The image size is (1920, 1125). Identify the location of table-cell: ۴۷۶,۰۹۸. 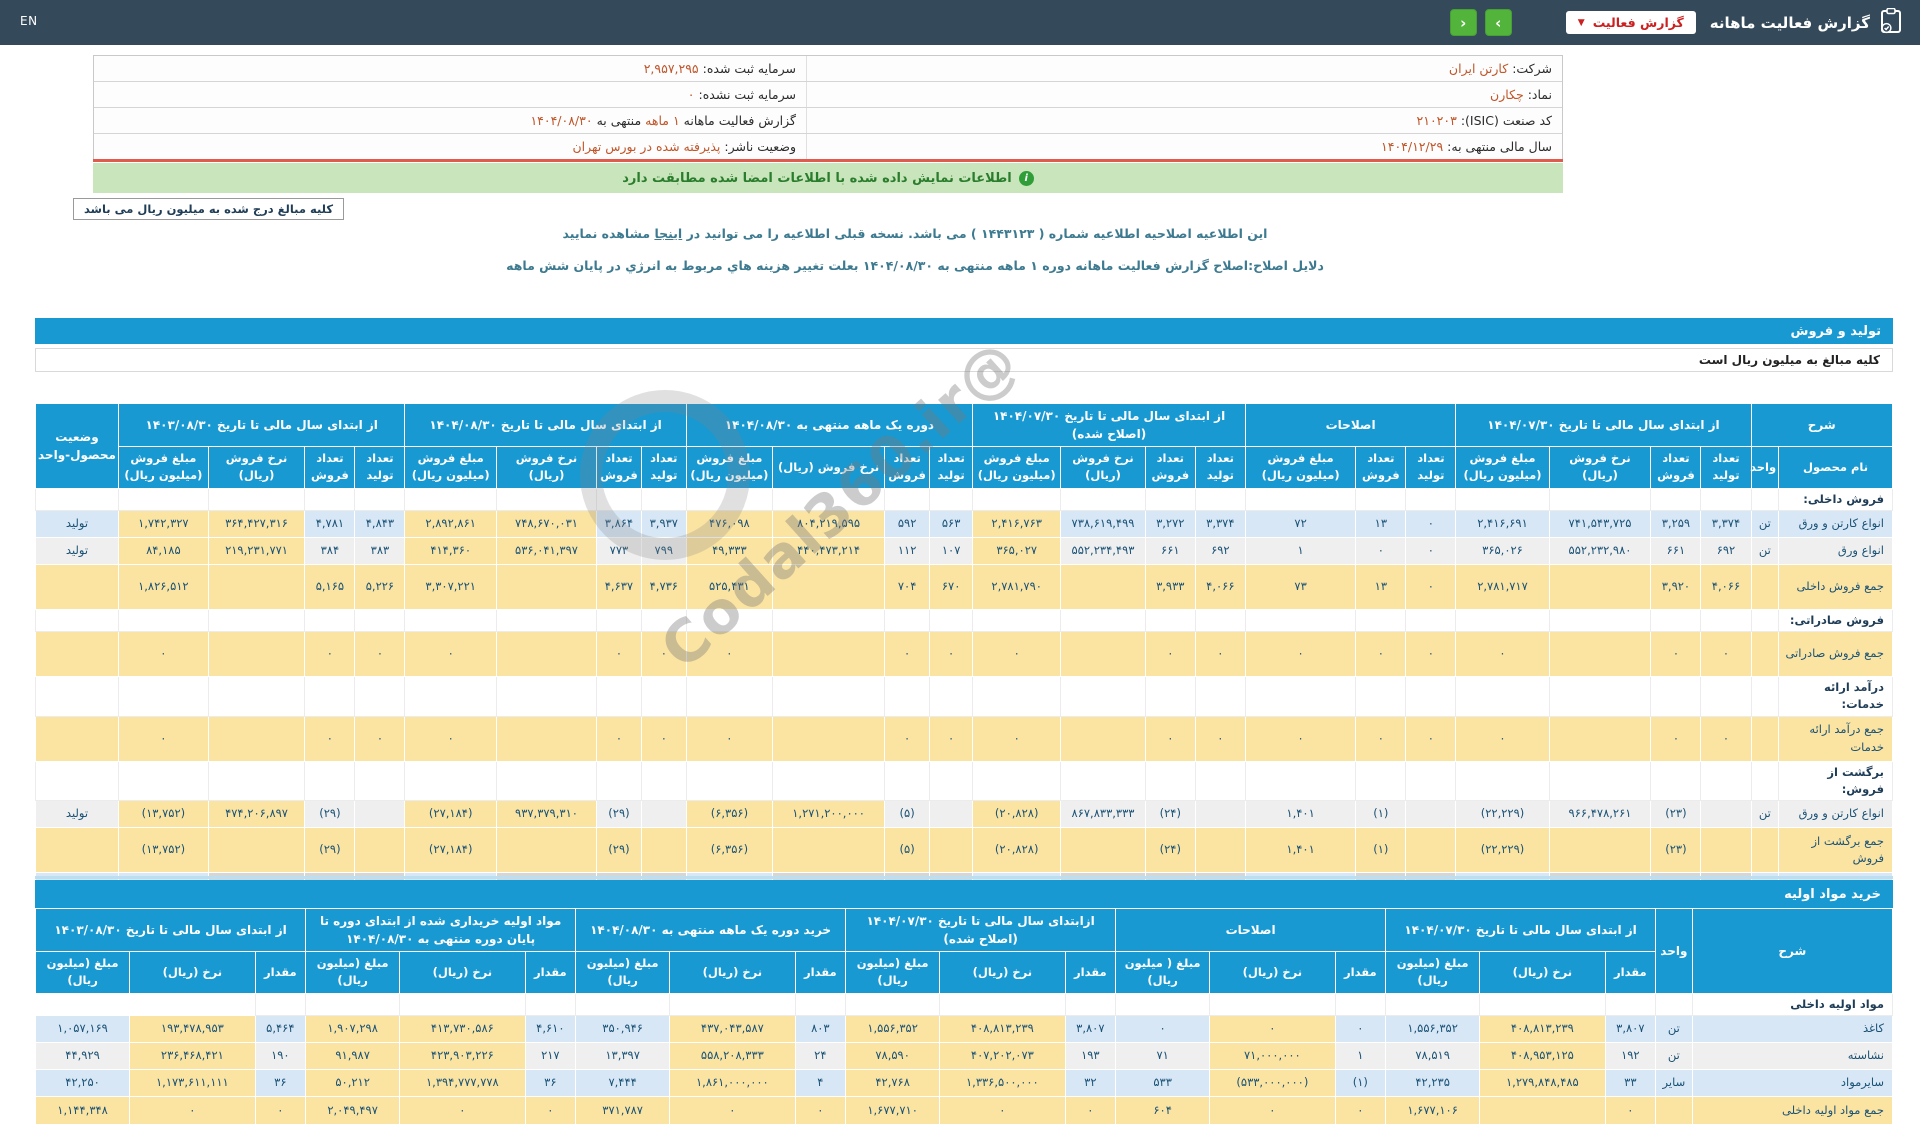
(729, 523).